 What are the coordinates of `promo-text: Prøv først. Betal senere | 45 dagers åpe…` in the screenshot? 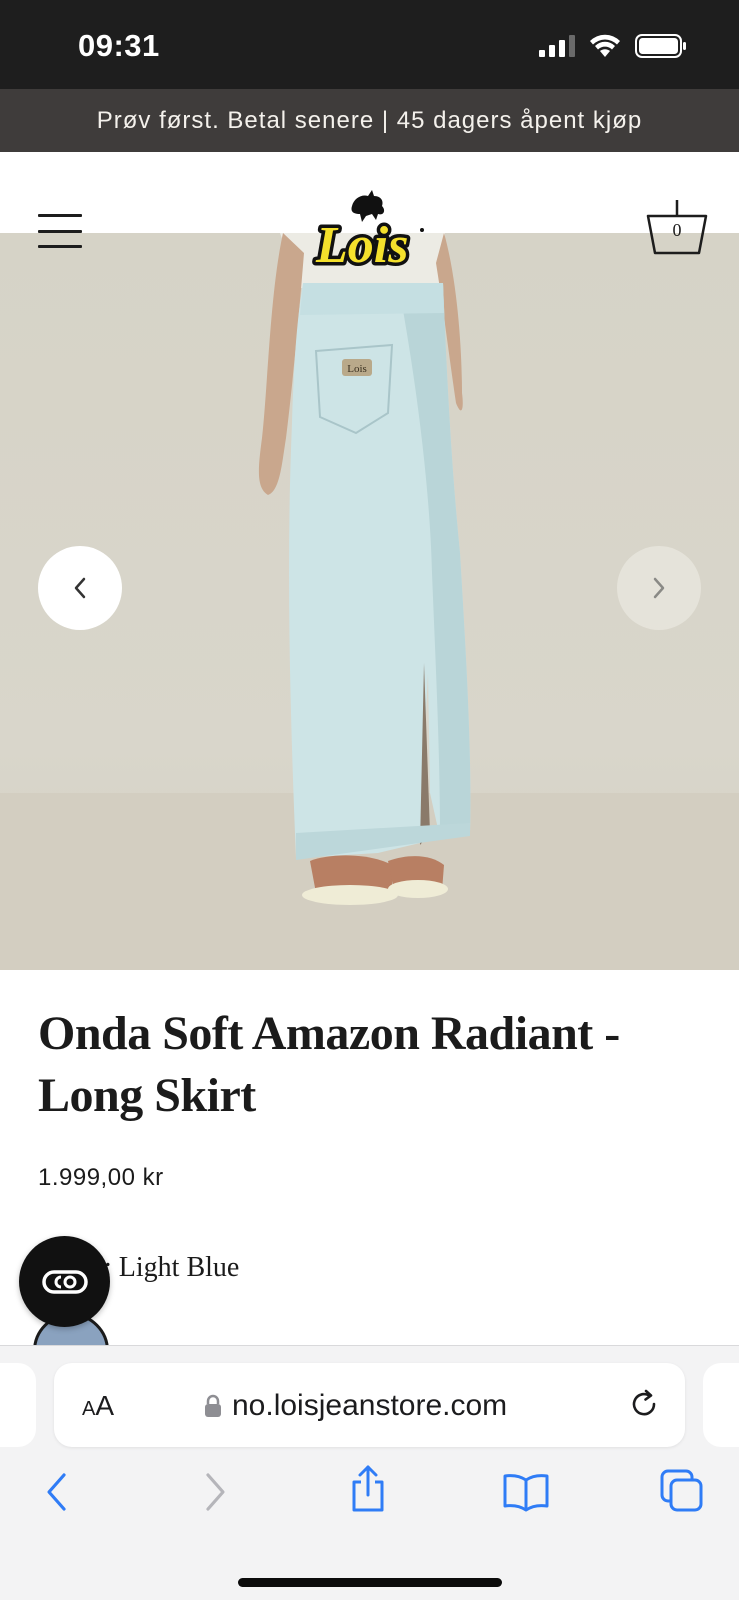 It's located at (369, 120).